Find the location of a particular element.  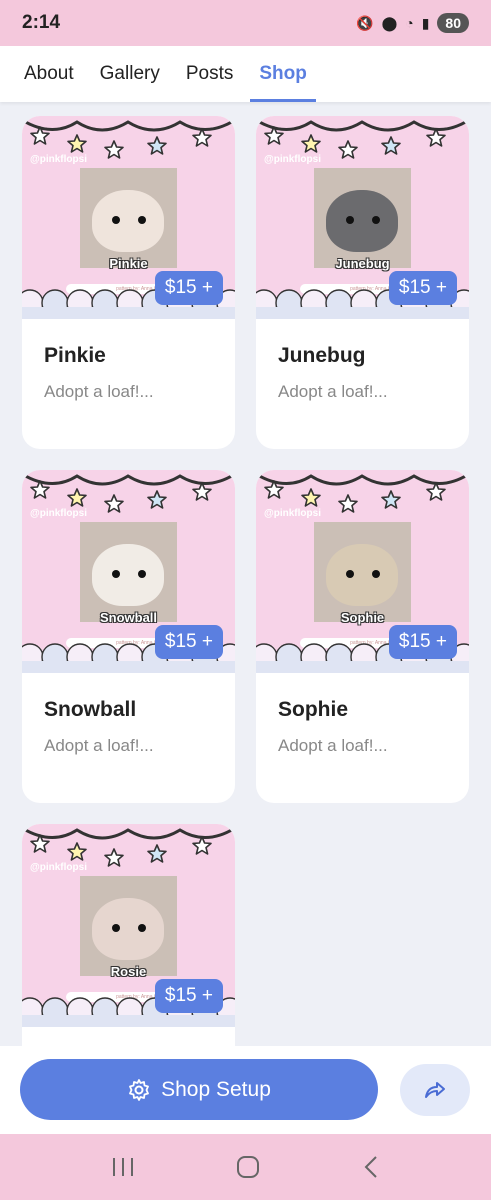

product-title: Junebug is located at coordinates (322, 355).